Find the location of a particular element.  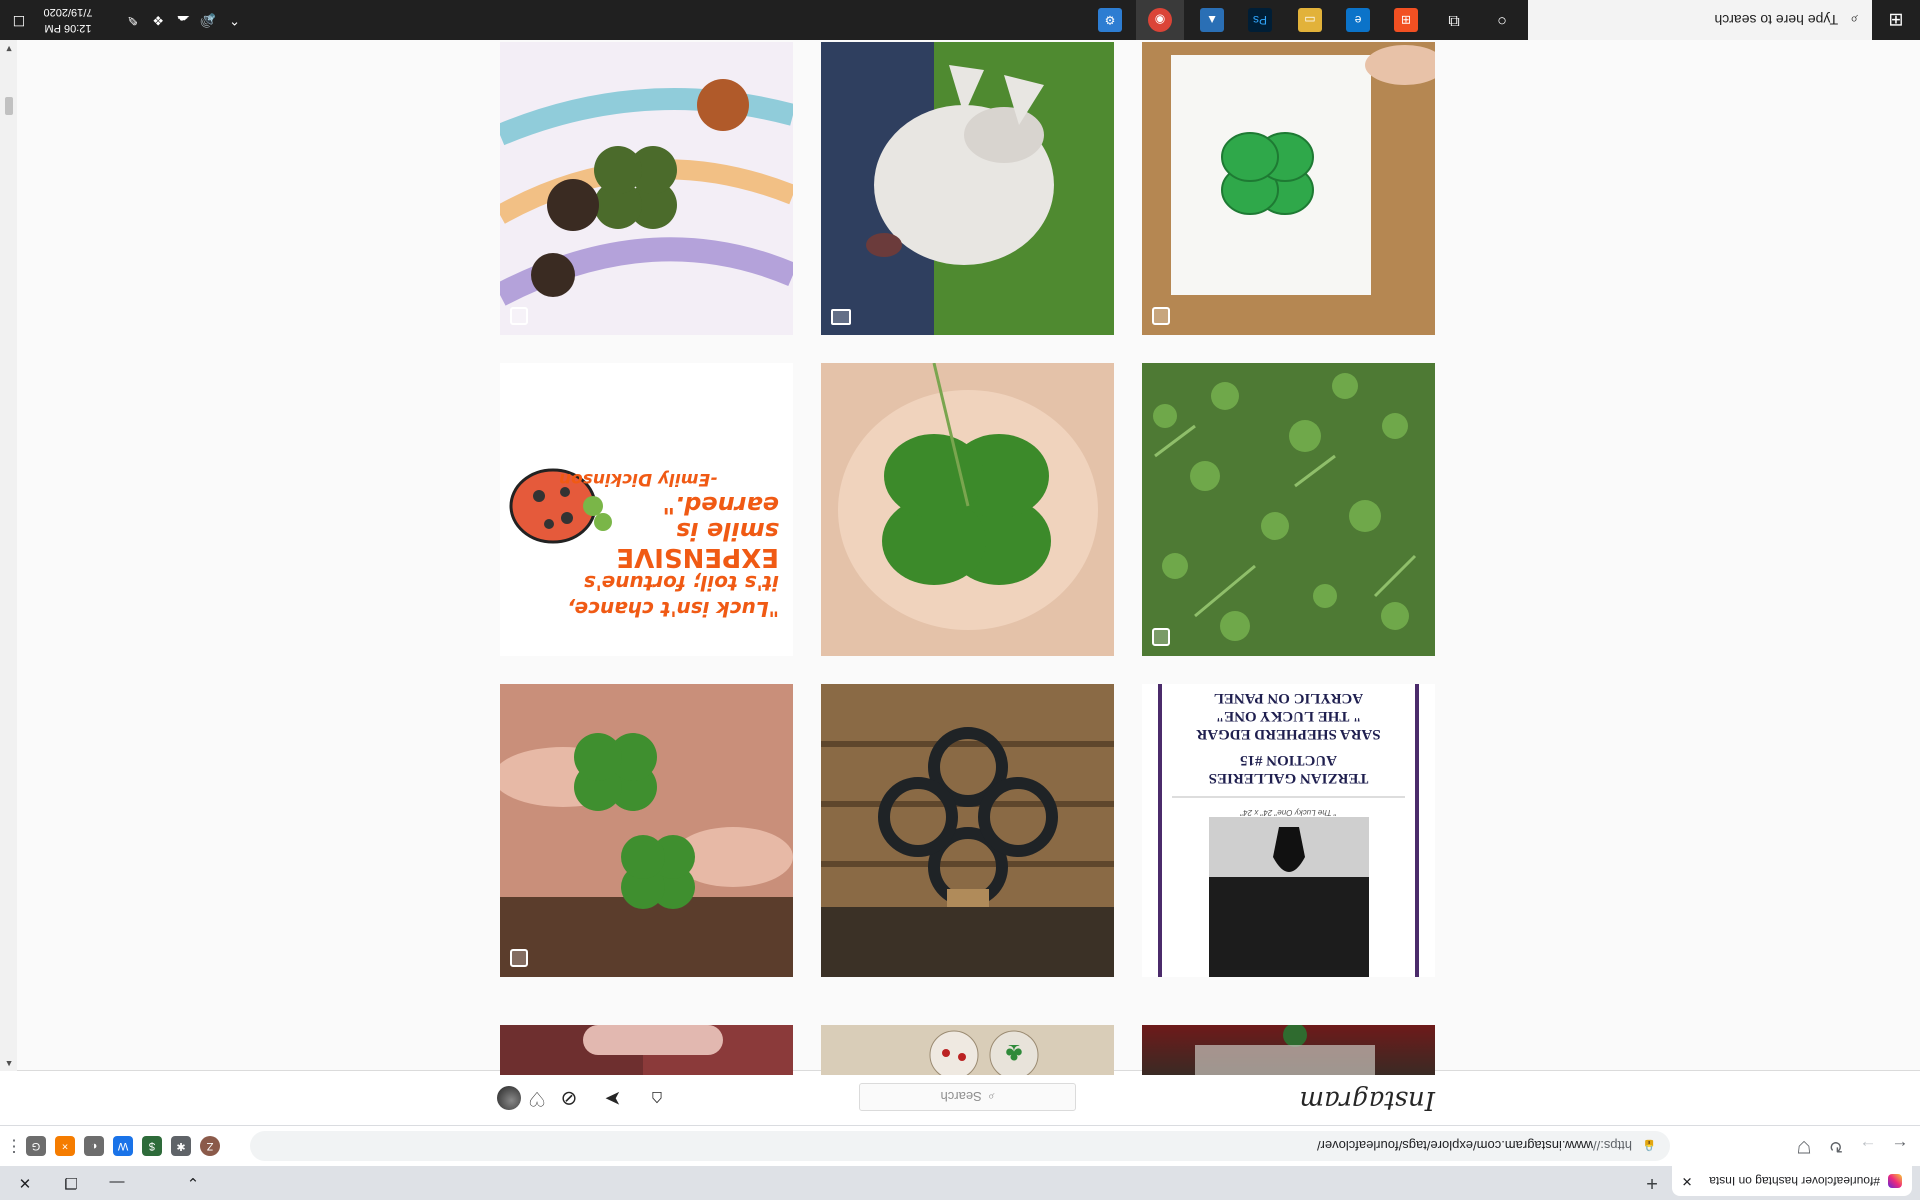

post-clovers-in-fingers is located at coordinates (646, 830).